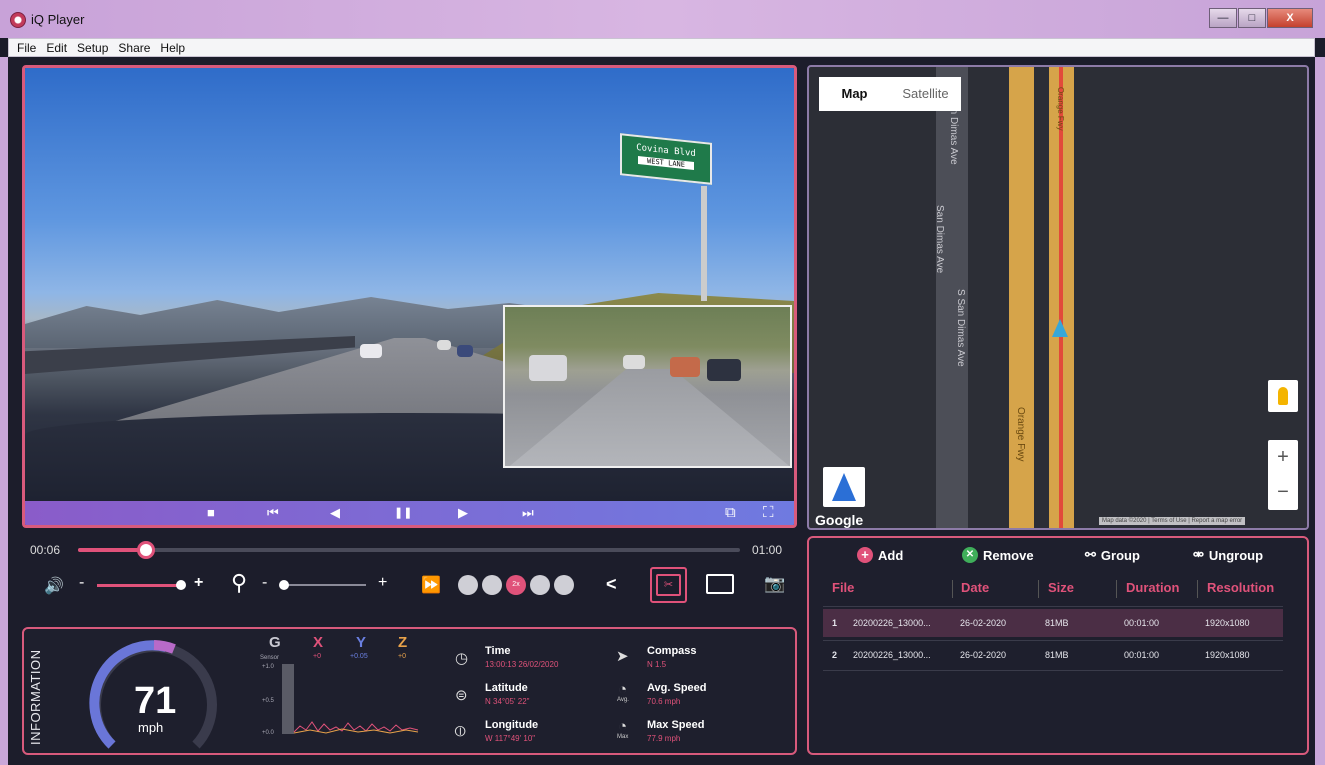 Image resolution: width=1325 pixels, height=765 pixels. Describe the element at coordinates (92, 48) in the screenshot. I see `menu-setup: Setup` at that location.